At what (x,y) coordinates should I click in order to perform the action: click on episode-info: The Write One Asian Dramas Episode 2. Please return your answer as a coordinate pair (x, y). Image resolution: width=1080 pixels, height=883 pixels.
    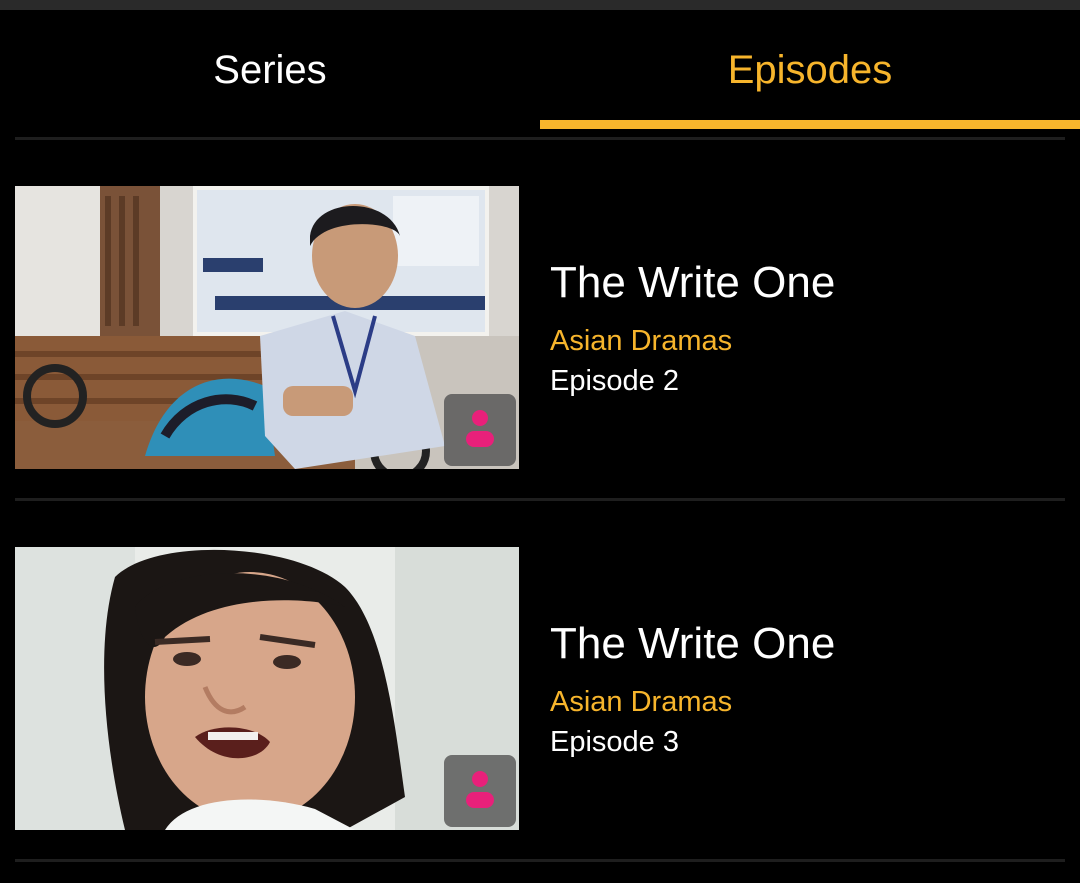
    Looking at the image, I should click on (692, 327).